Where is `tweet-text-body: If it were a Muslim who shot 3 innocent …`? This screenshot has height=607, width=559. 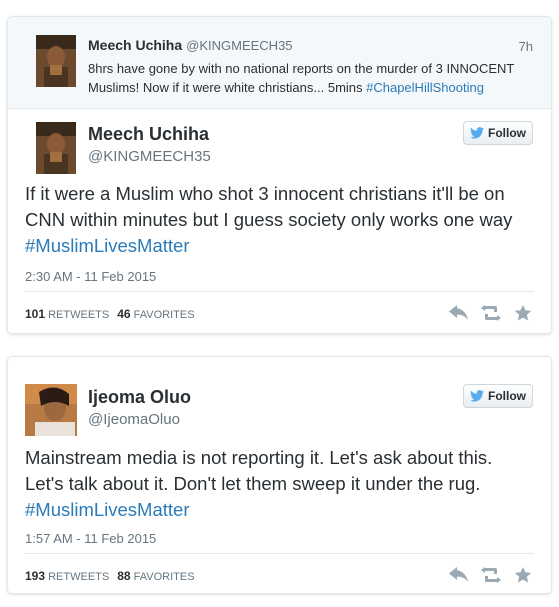
tweet-text-body: If it were a Muslim who shot 3 innocent … is located at coordinates (269, 206).